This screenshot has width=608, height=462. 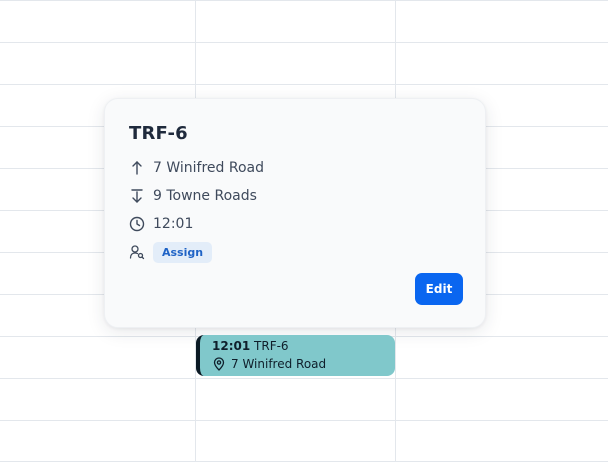 I want to click on event-block-time: 12:01, so click(x=231, y=346).